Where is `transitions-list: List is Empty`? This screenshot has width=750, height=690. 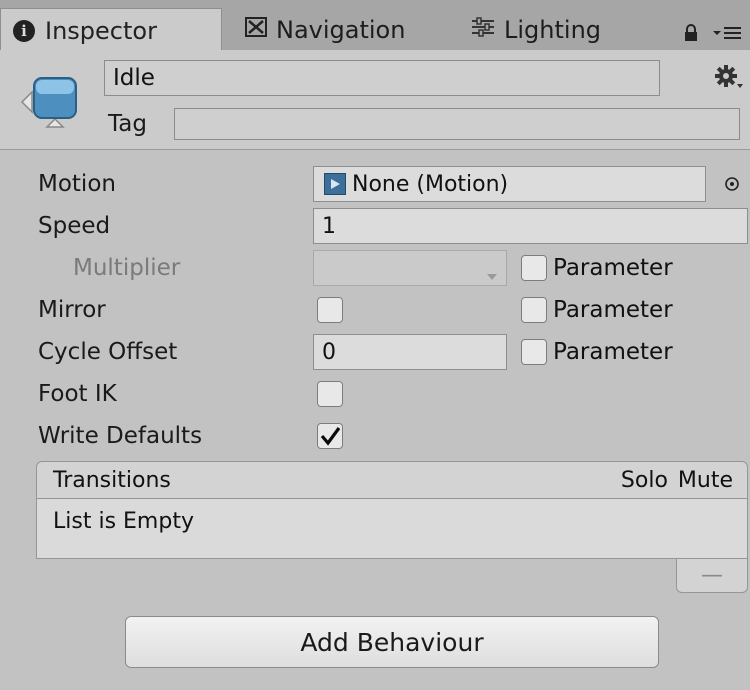
transitions-list: List is Empty is located at coordinates (392, 529).